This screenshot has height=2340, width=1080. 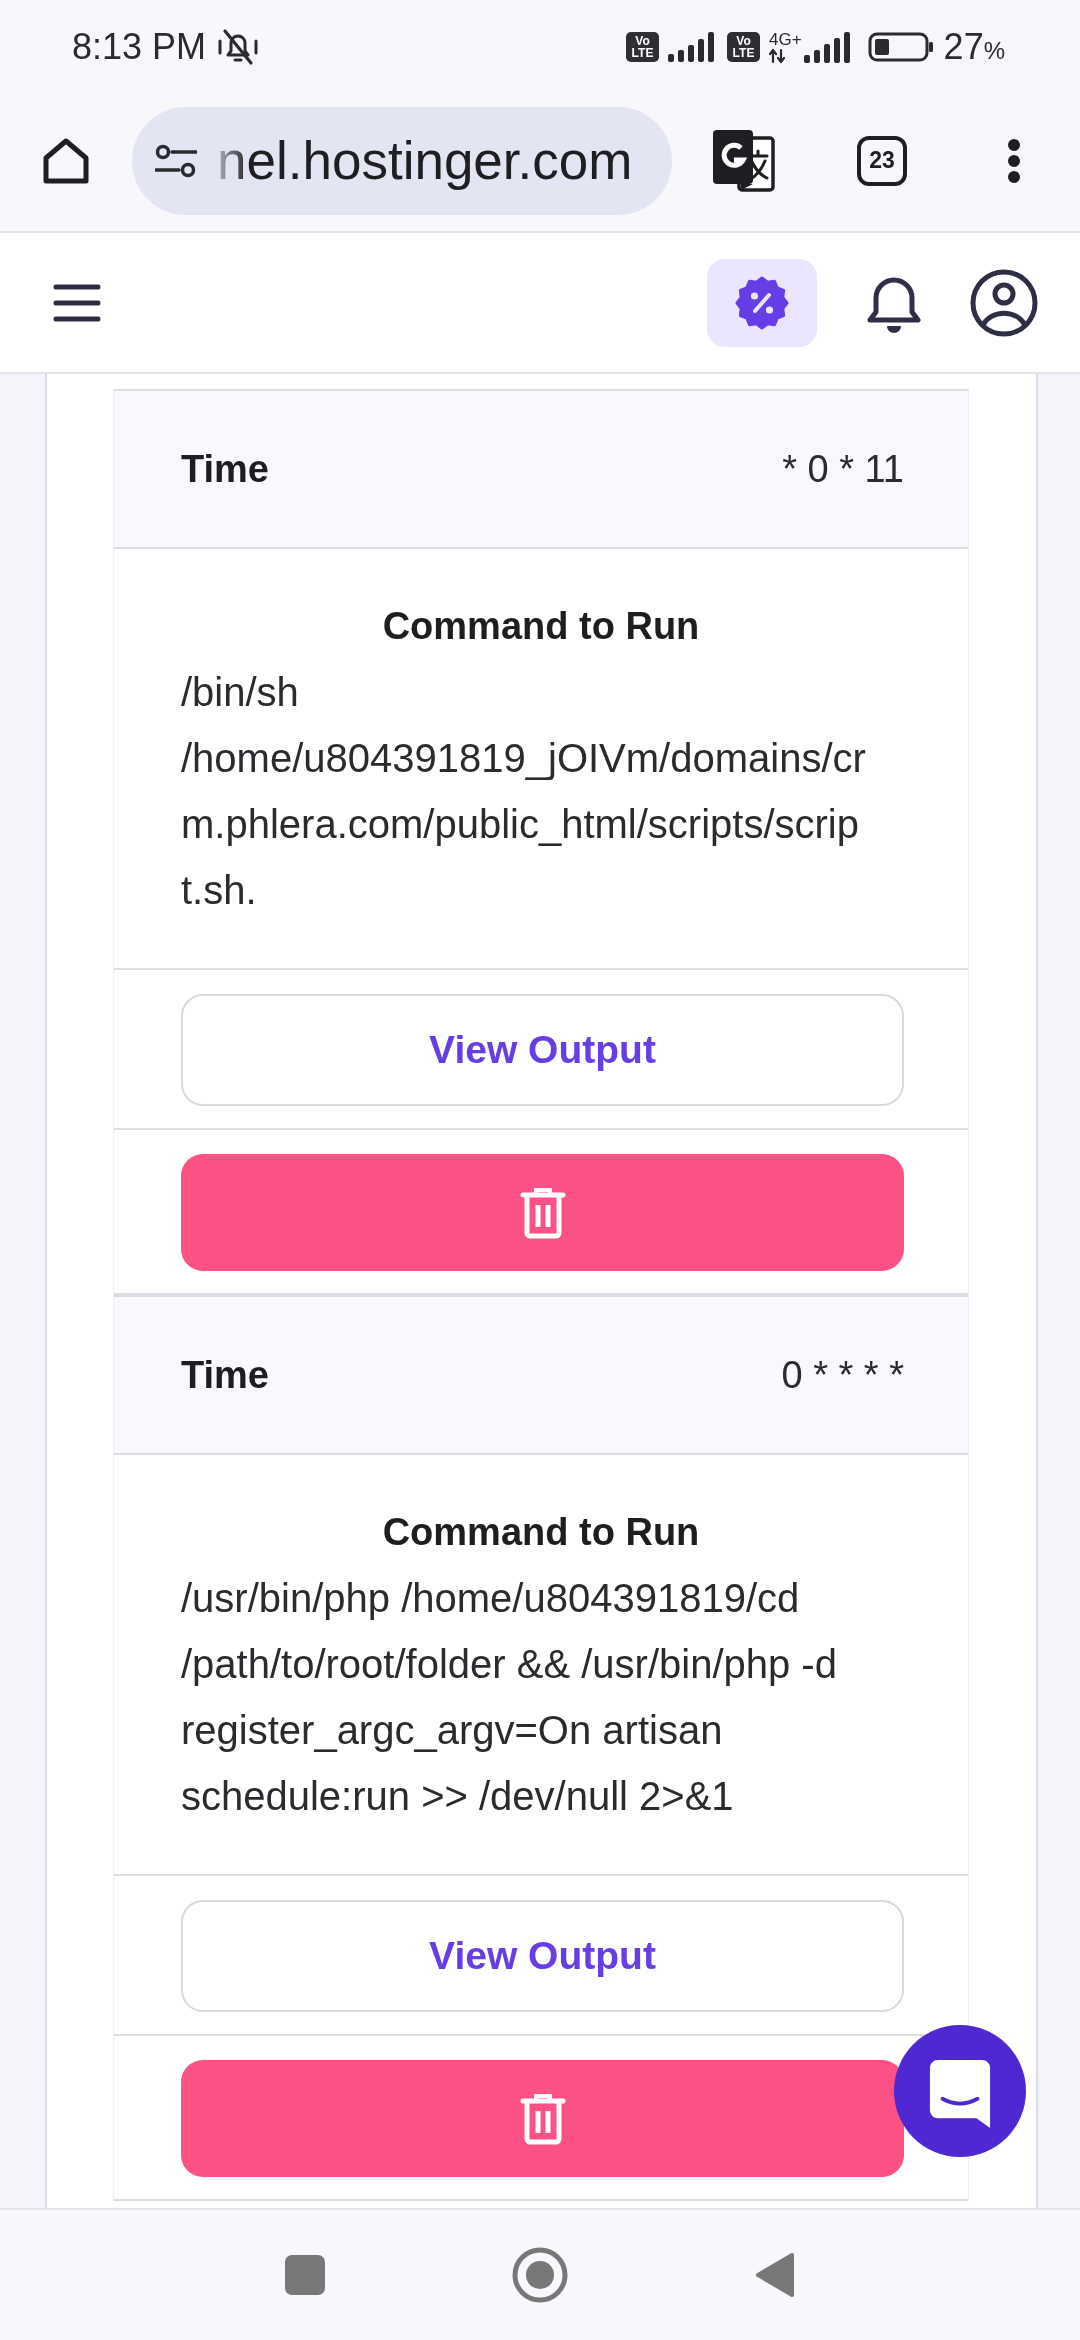 What do you see at coordinates (900, 47) in the screenshot?
I see `battery-icon` at bounding box center [900, 47].